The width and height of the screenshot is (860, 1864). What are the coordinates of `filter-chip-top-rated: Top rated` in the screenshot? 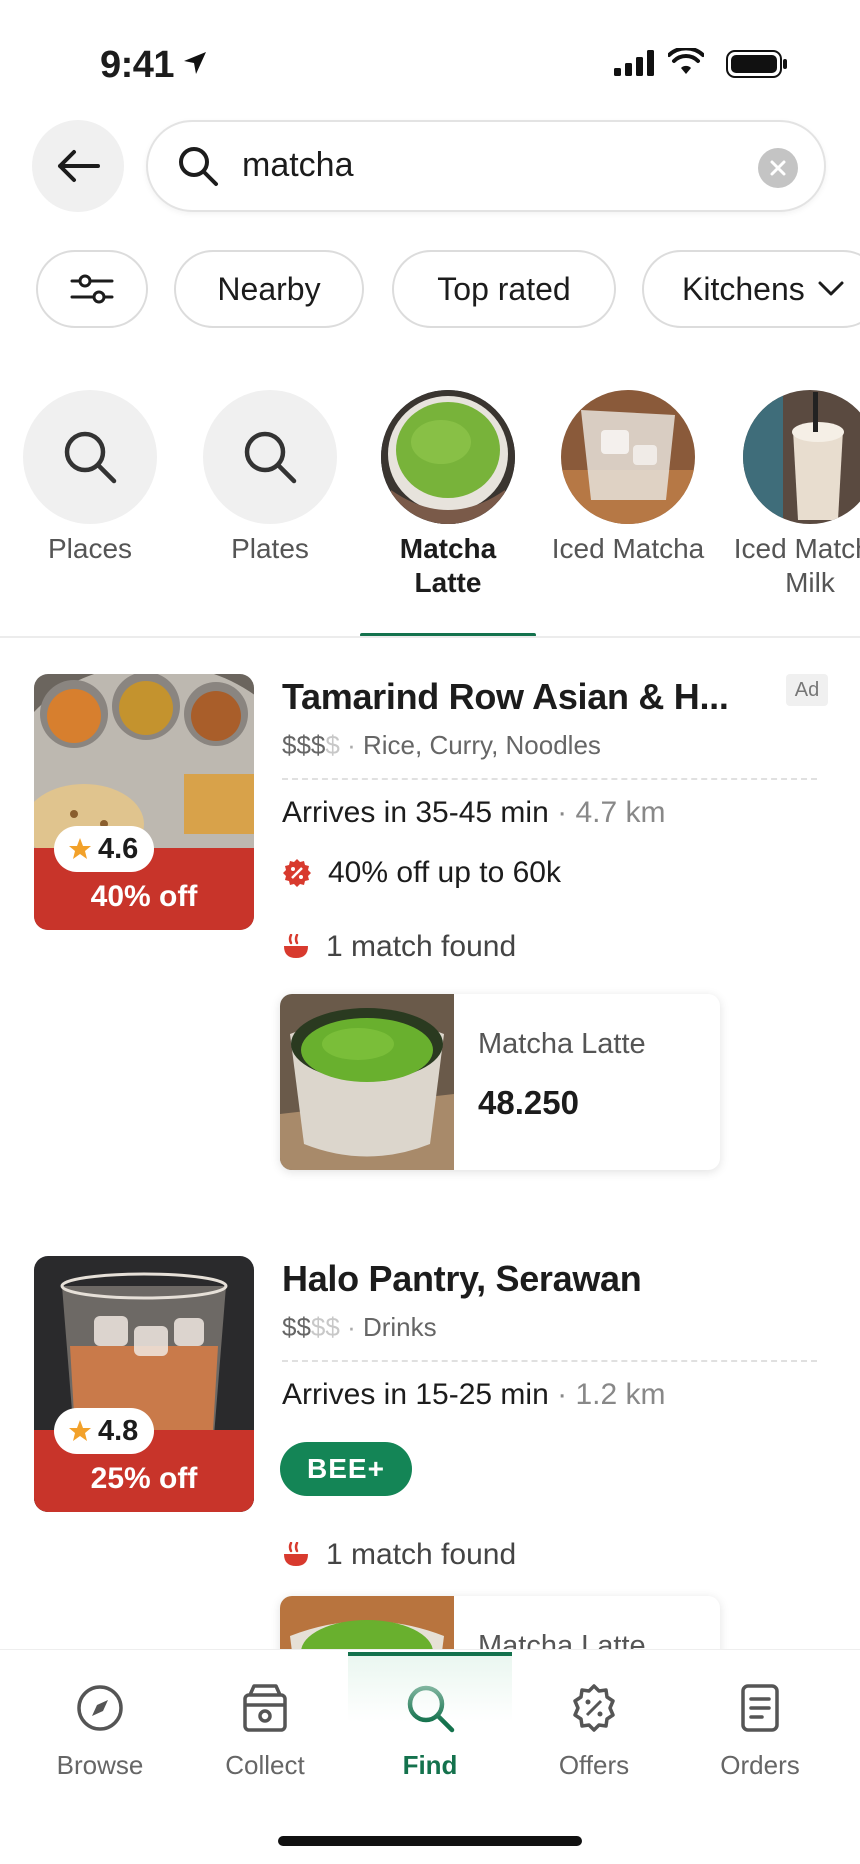 It's located at (504, 289).